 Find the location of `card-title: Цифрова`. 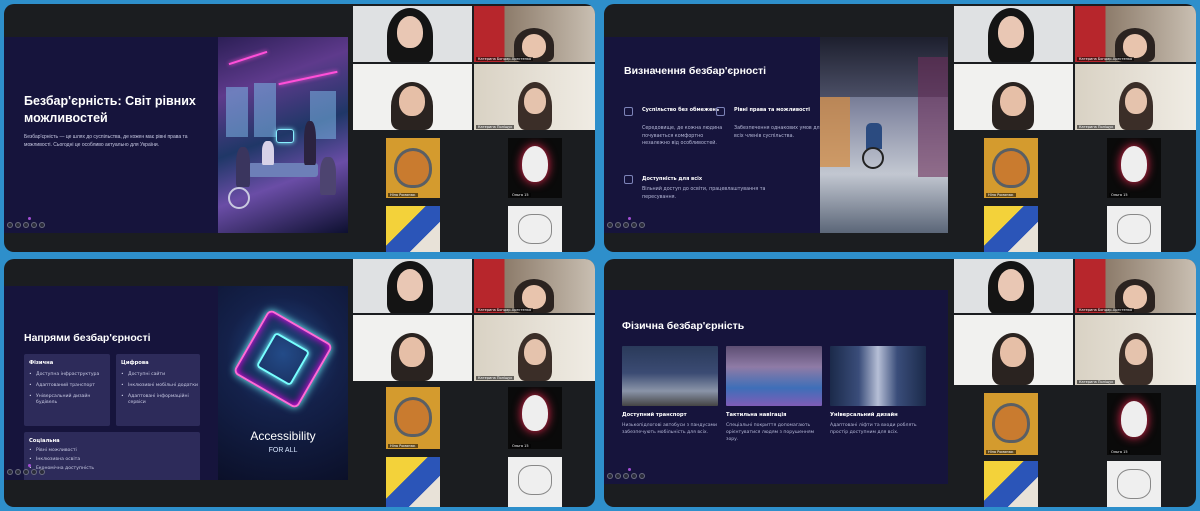

card-title: Цифрова is located at coordinates (135, 363).